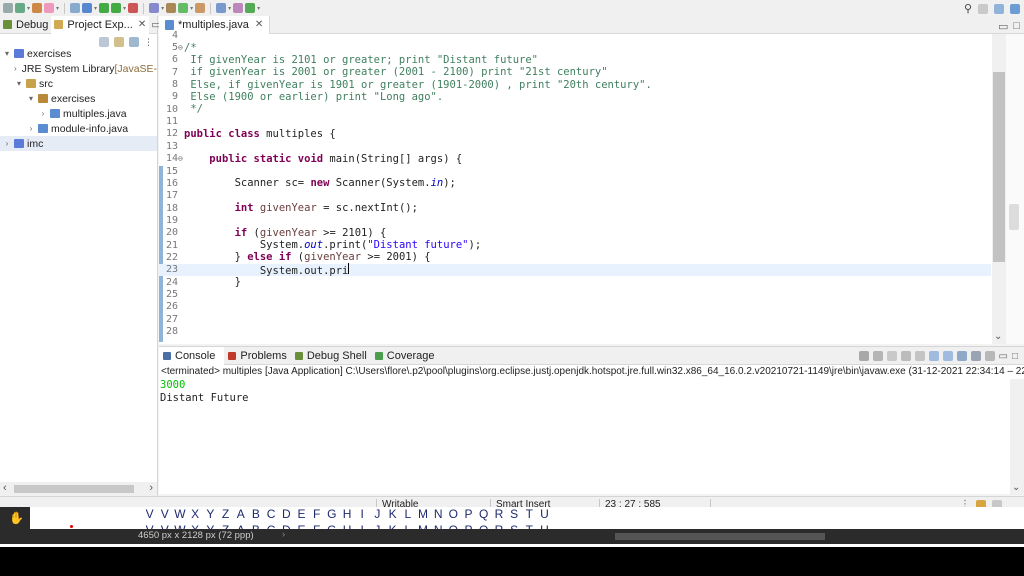  What do you see at coordinates (999, 8) in the screenshot?
I see `debug-perspective-icon` at bounding box center [999, 8].